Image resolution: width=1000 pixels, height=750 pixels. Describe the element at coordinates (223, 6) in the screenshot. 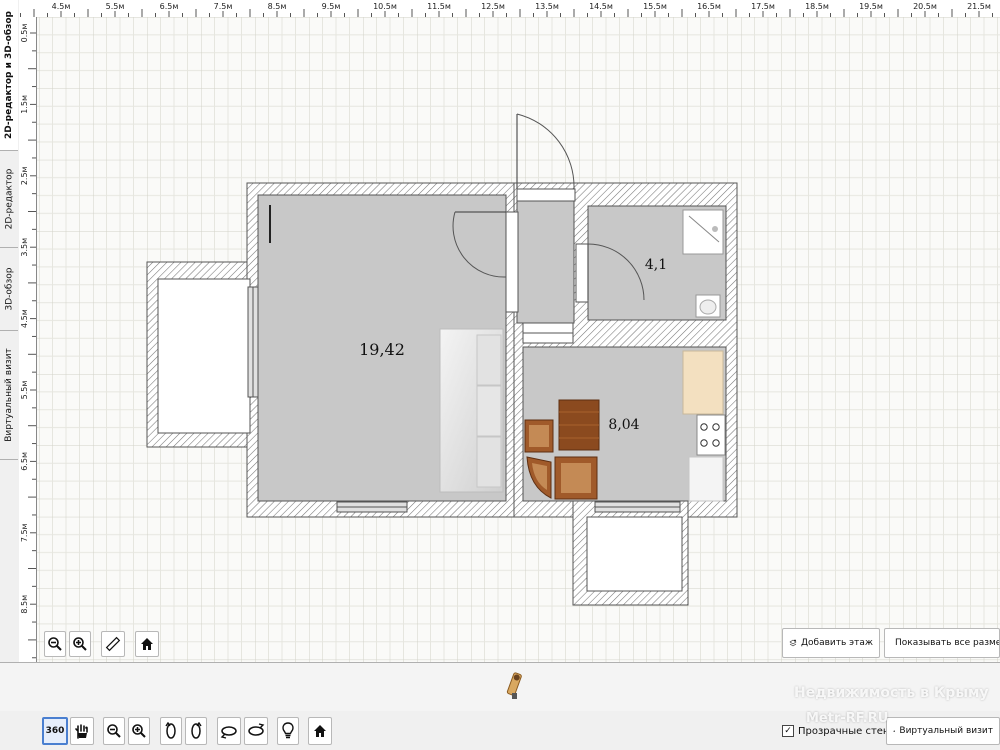

I see `ruler-top-label: 7.5м` at that location.